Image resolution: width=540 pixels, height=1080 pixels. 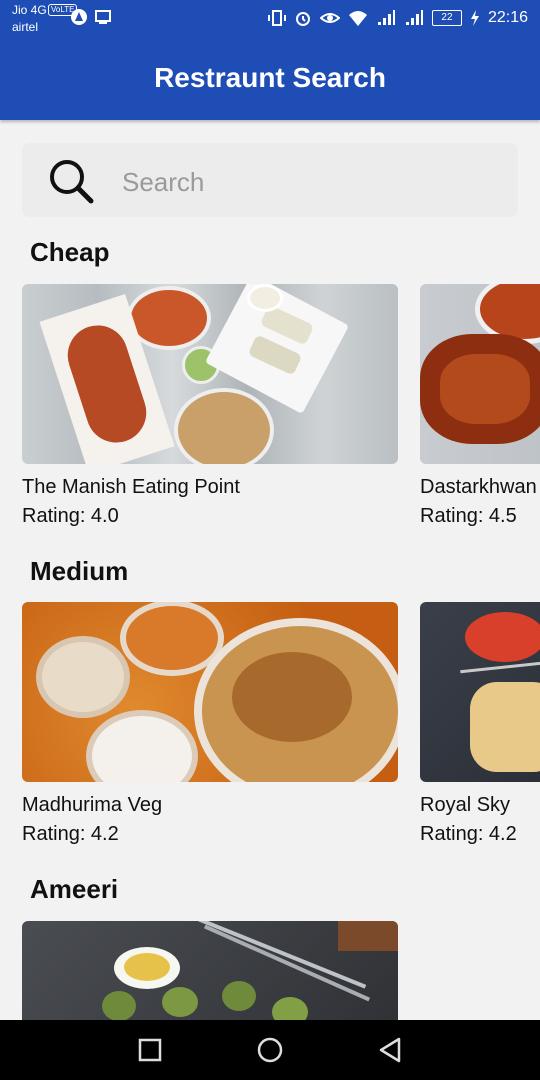 What do you see at coordinates (25, 27) in the screenshot?
I see `carrier-label-2: airtel` at bounding box center [25, 27].